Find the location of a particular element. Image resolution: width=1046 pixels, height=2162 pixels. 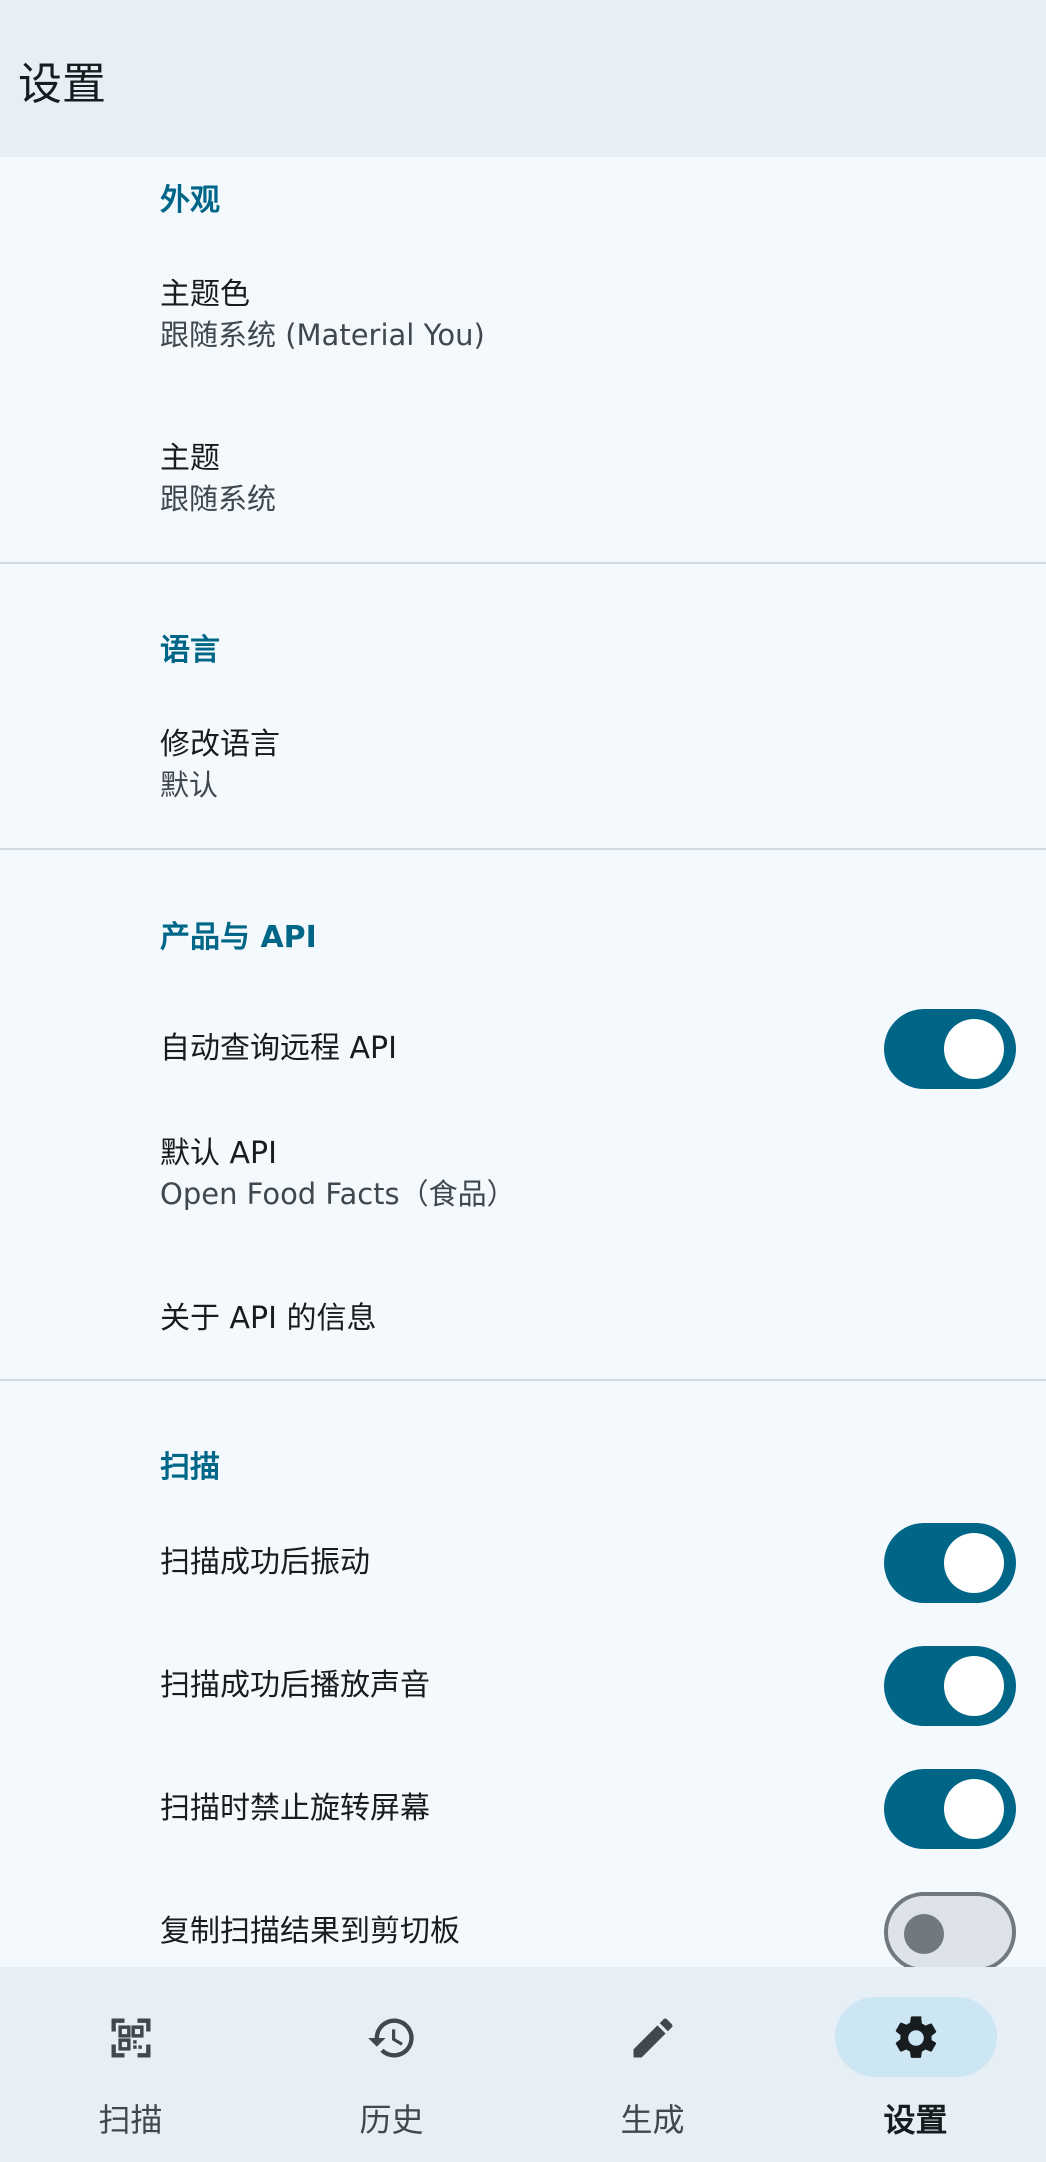

copy-clipboard-setting: 复制扫描结果到剪切板 is located at coordinates (603, 1929).